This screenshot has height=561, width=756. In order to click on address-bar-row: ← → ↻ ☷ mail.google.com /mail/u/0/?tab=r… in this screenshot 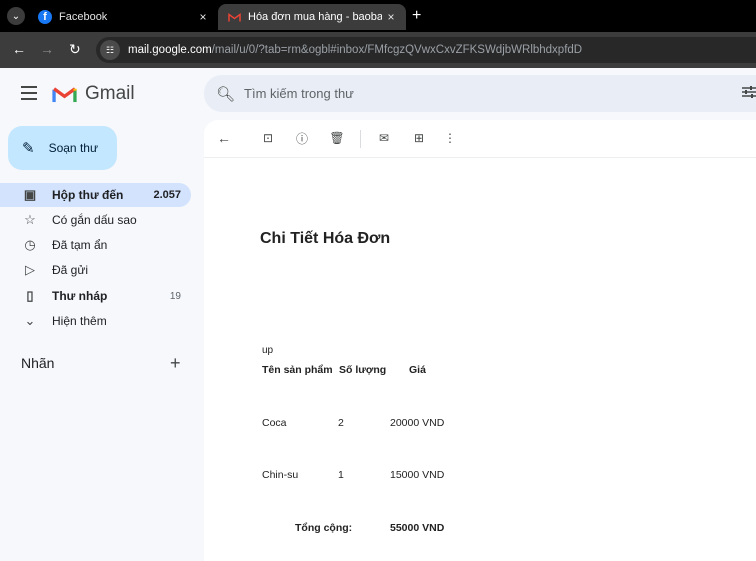, I will do `click(378, 50)`.